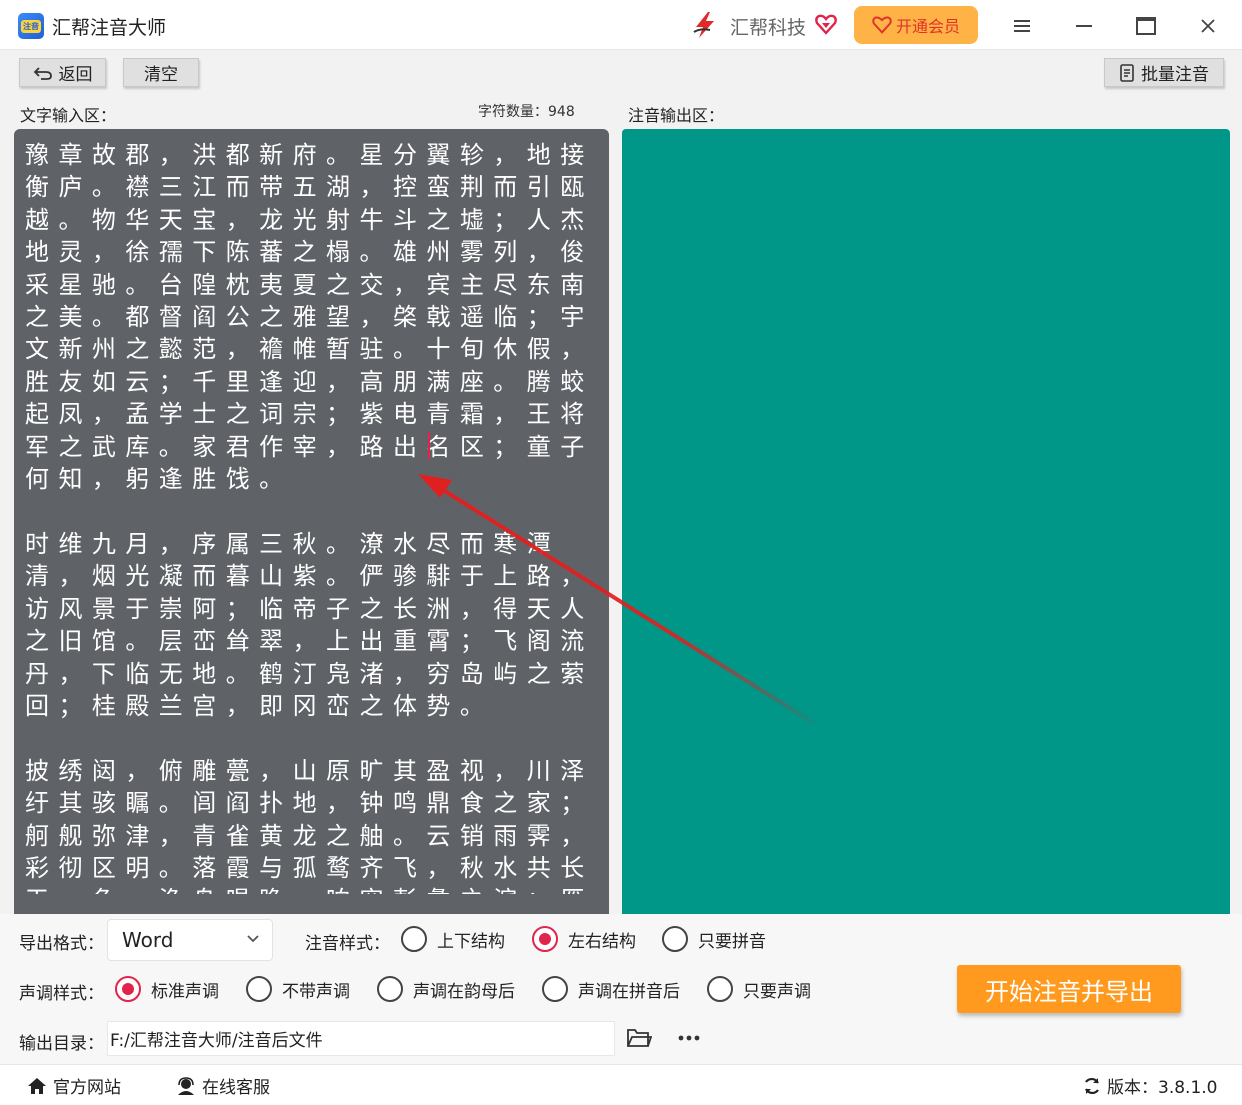 This screenshot has height=1105, width=1242. What do you see at coordinates (690, 1038) in the screenshot?
I see `more-options-icon` at bounding box center [690, 1038].